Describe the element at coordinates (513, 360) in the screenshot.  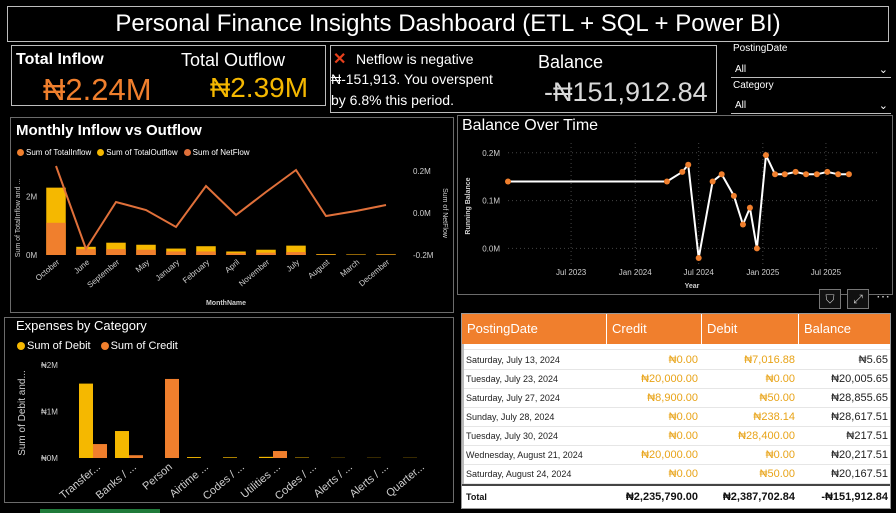
I see `table-cell-date: Saturday, July 13, 2024` at that location.